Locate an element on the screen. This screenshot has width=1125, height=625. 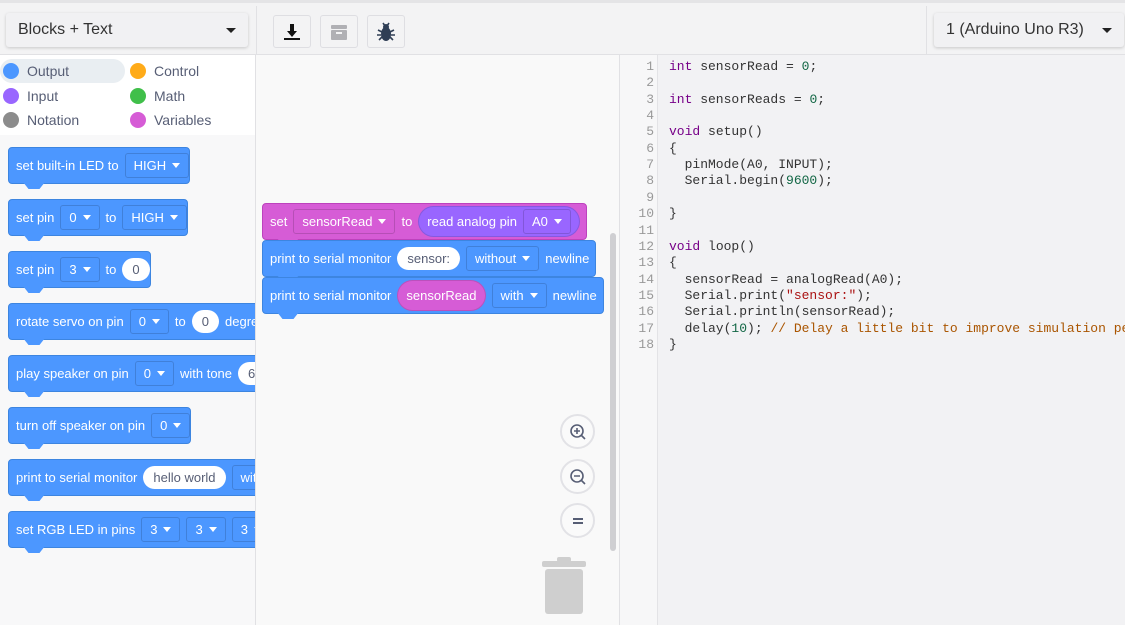
block-dropdown: without is located at coordinates (503, 258).